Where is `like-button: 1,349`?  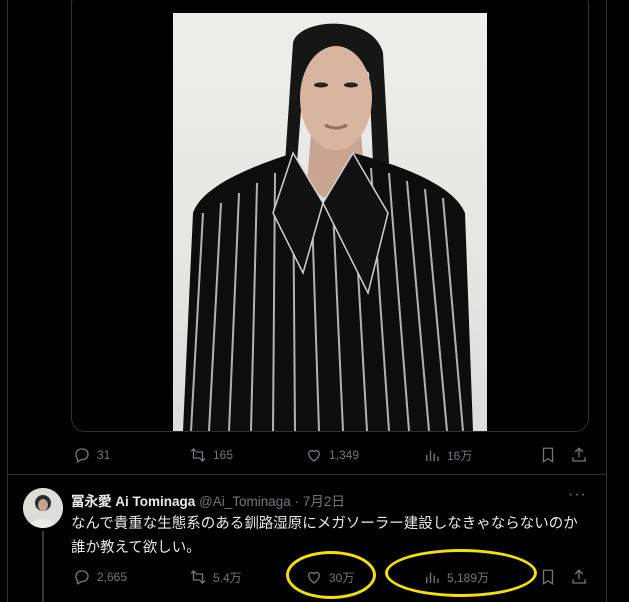 like-button: 1,349 is located at coordinates (332, 455).